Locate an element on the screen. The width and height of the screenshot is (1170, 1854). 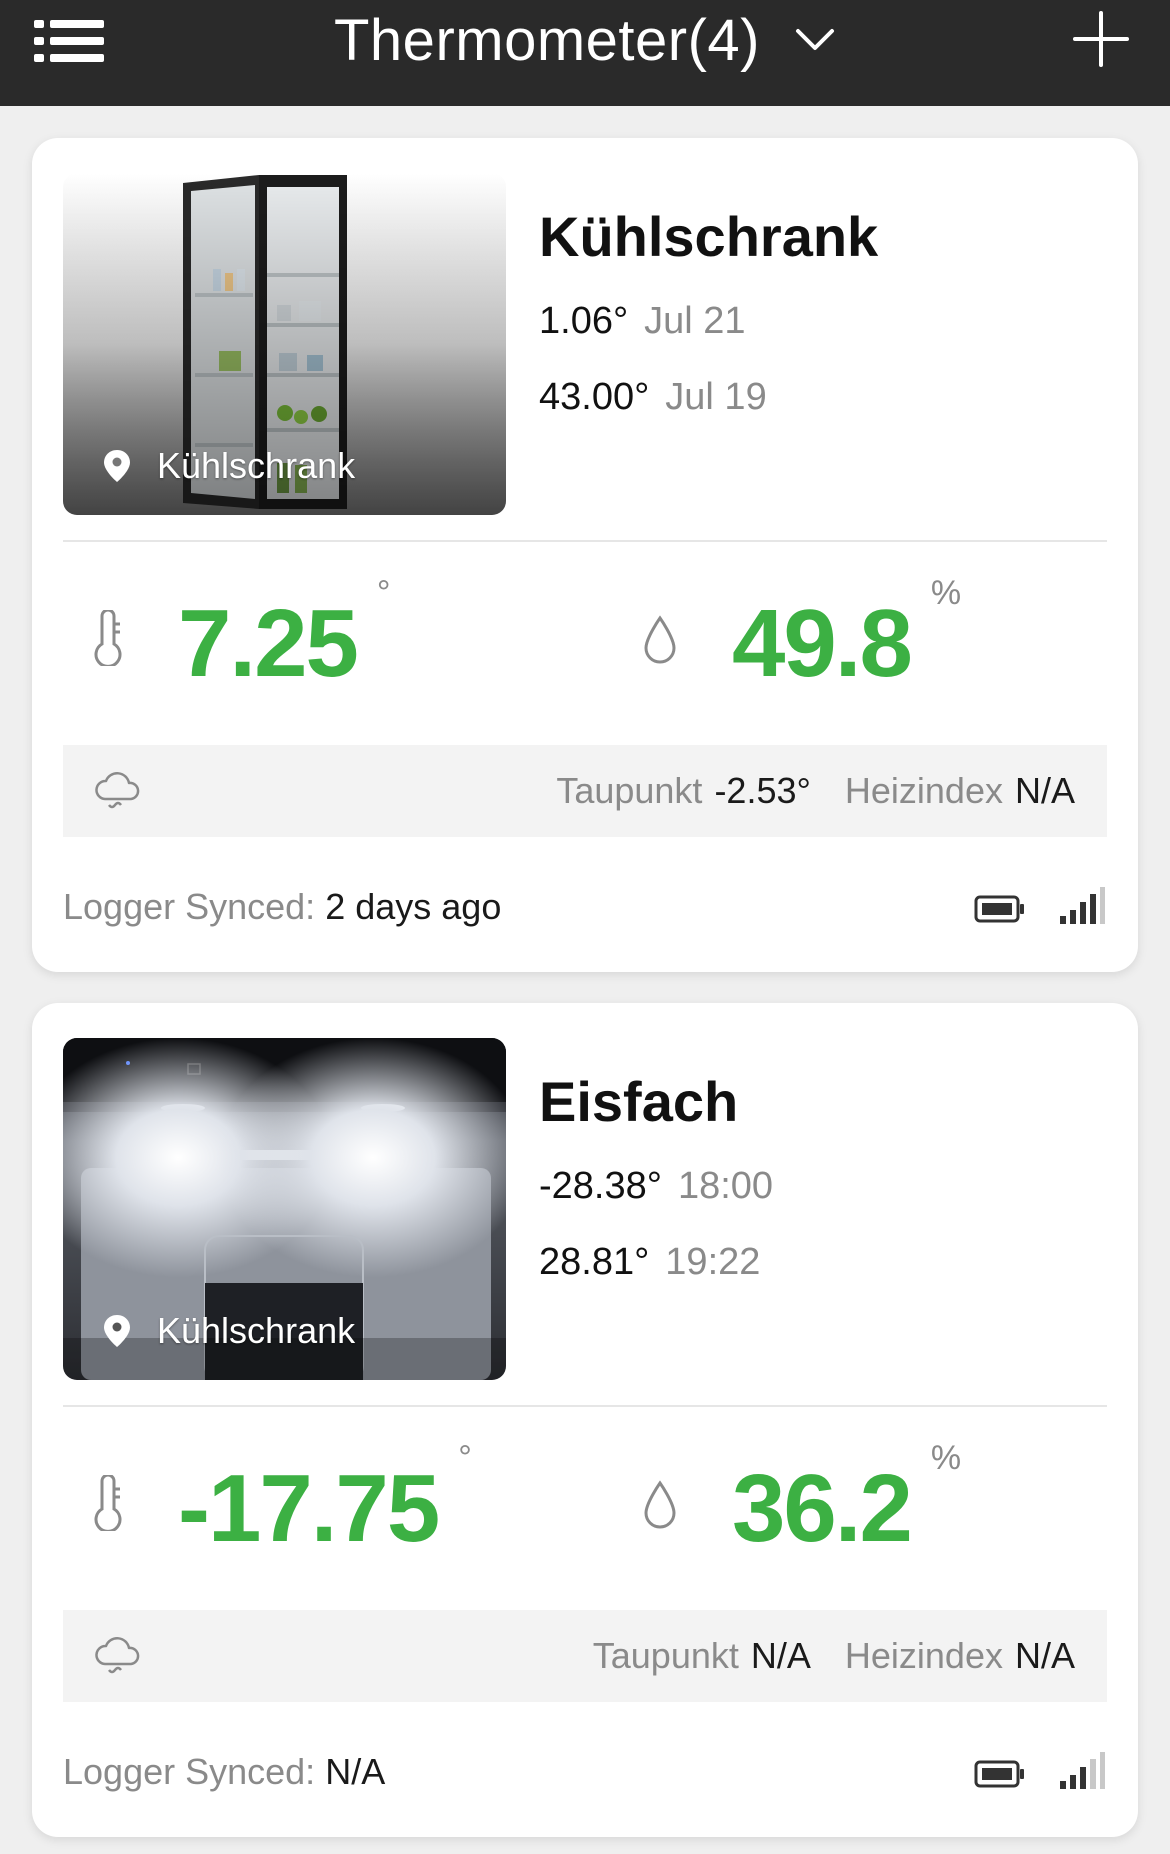
temperature-value: 7.25 is located at coordinates (268, 643).